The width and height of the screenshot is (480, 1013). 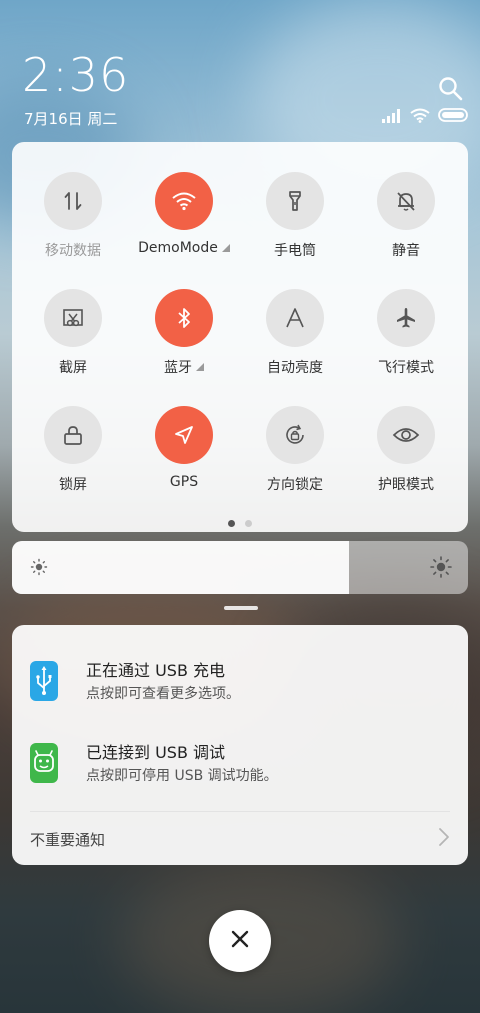 What do you see at coordinates (73, 201) in the screenshot?
I see `mobile-data-icon` at bounding box center [73, 201].